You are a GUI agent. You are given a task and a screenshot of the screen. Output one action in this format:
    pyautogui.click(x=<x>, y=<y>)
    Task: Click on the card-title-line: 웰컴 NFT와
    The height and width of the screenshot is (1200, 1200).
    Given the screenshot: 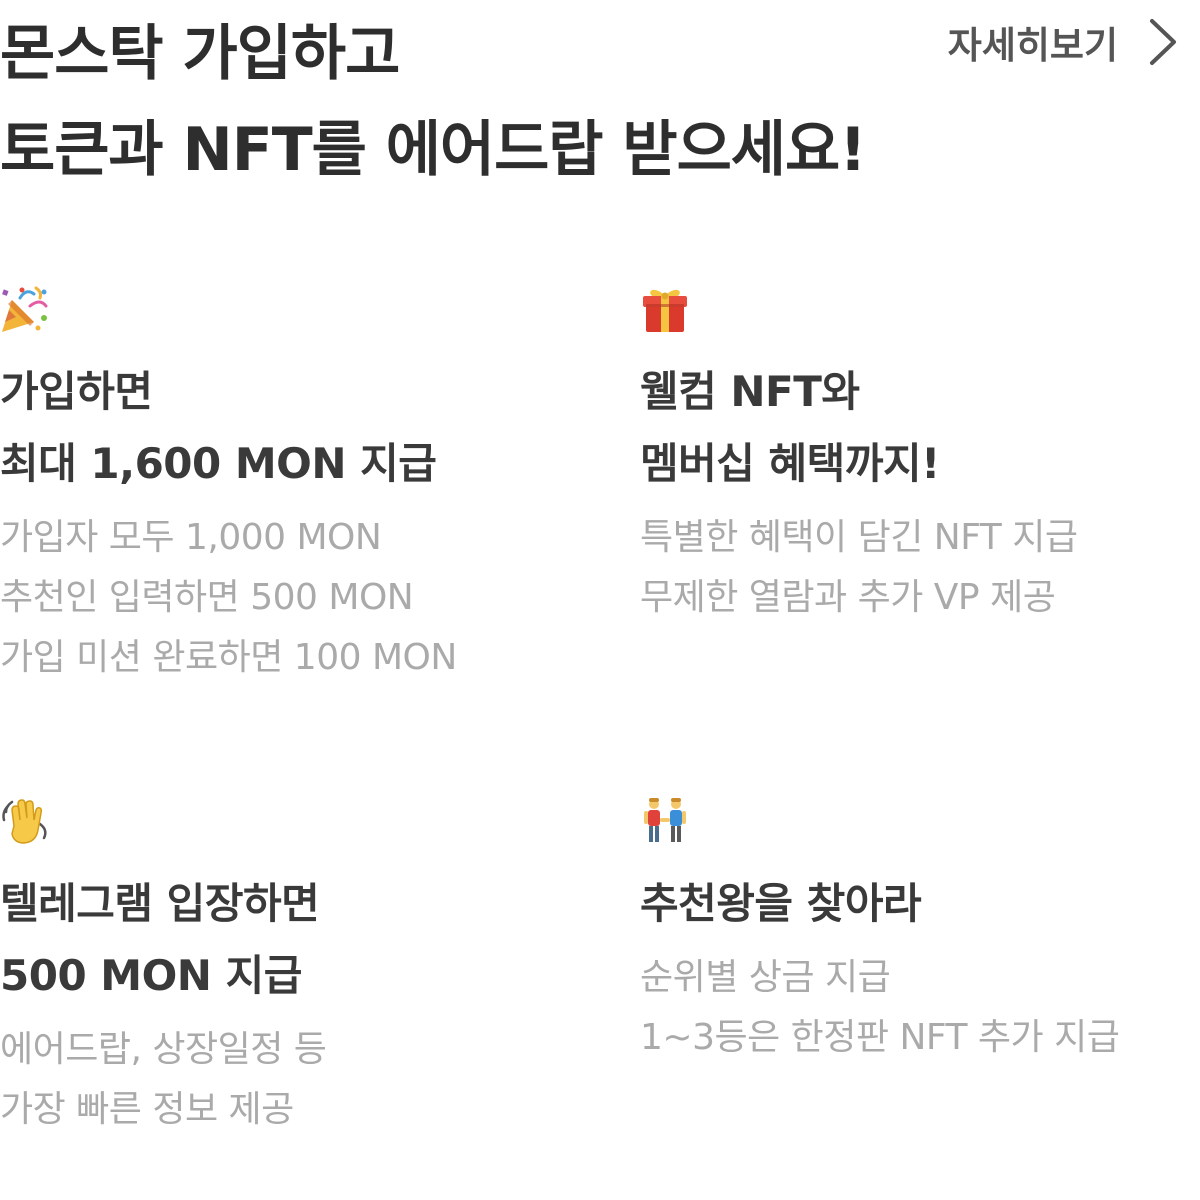 What is the action you would take?
    pyautogui.click(x=750, y=391)
    